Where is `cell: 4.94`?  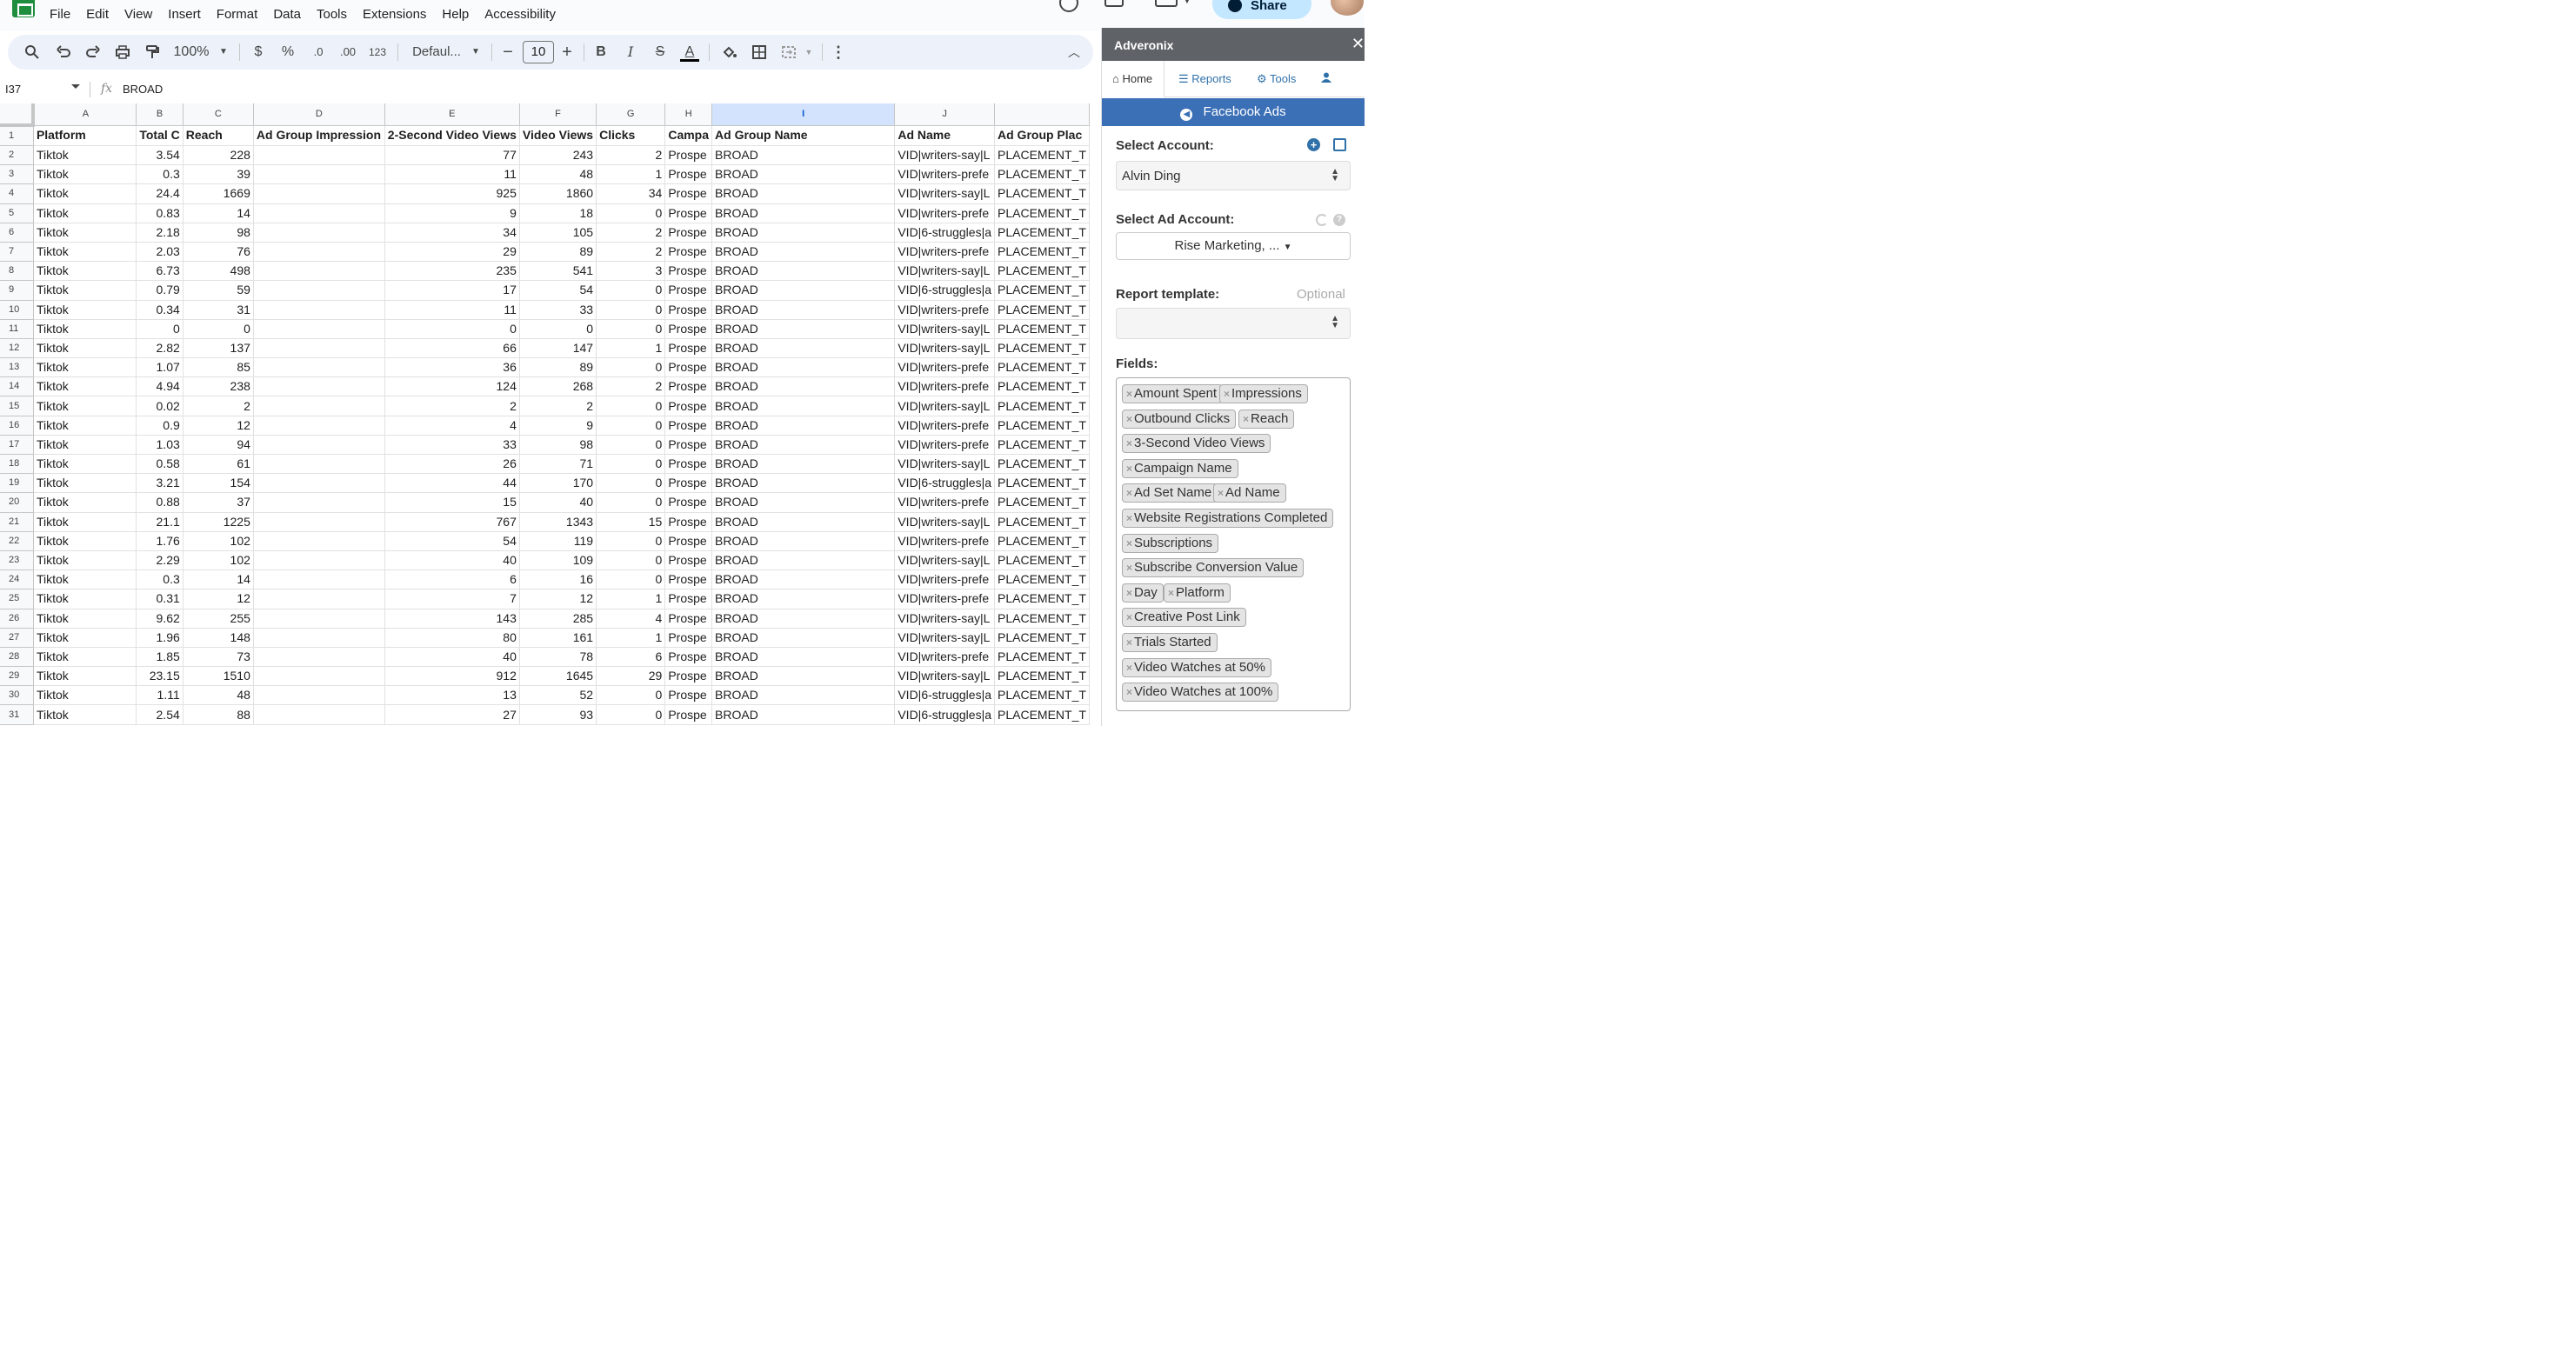
cell: 4.94 is located at coordinates (160, 386).